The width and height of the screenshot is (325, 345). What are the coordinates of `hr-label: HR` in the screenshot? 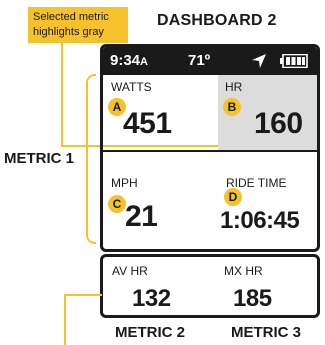 It's located at (234, 87).